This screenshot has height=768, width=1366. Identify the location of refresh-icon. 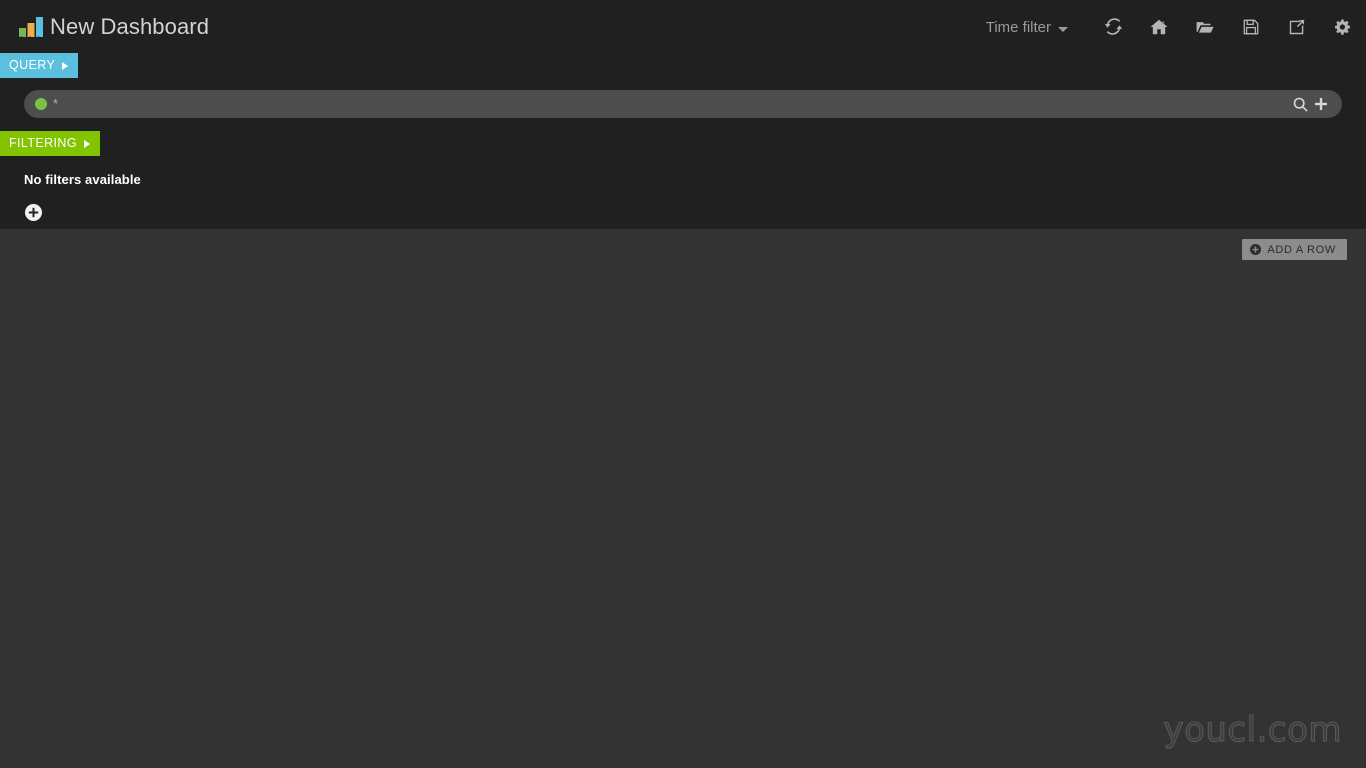
(1113, 26).